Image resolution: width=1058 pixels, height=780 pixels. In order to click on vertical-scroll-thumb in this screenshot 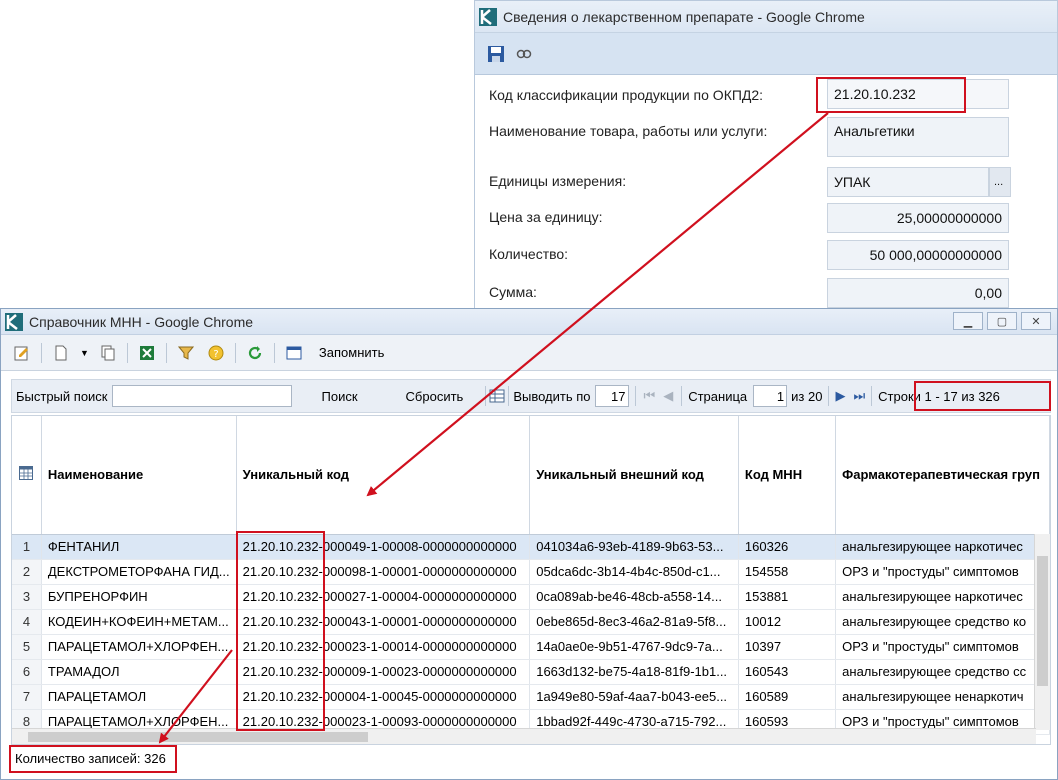, I will do `click(1042, 621)`.